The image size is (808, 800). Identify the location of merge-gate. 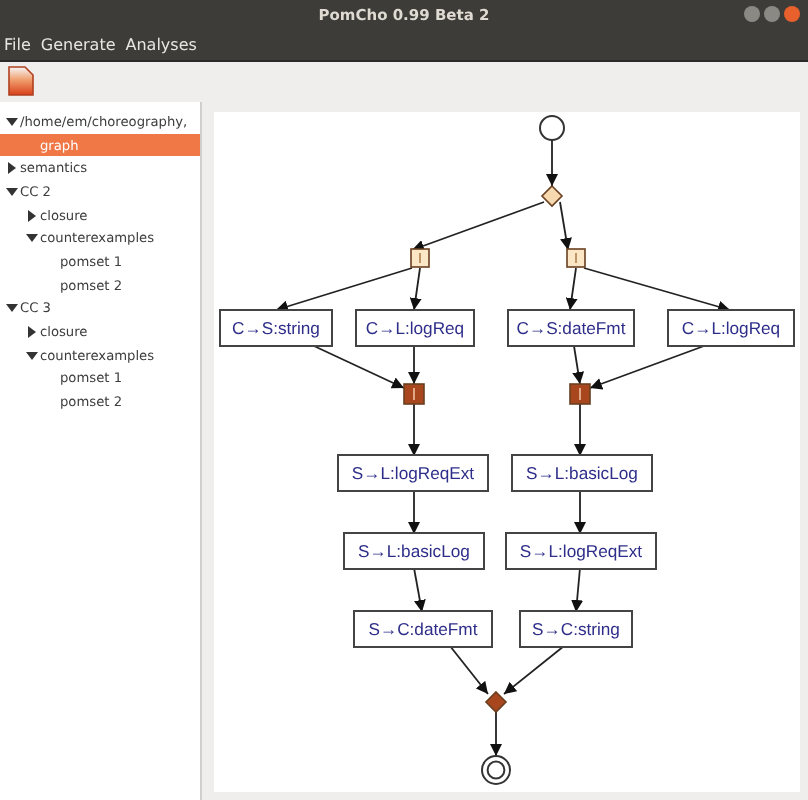
(496, 702).